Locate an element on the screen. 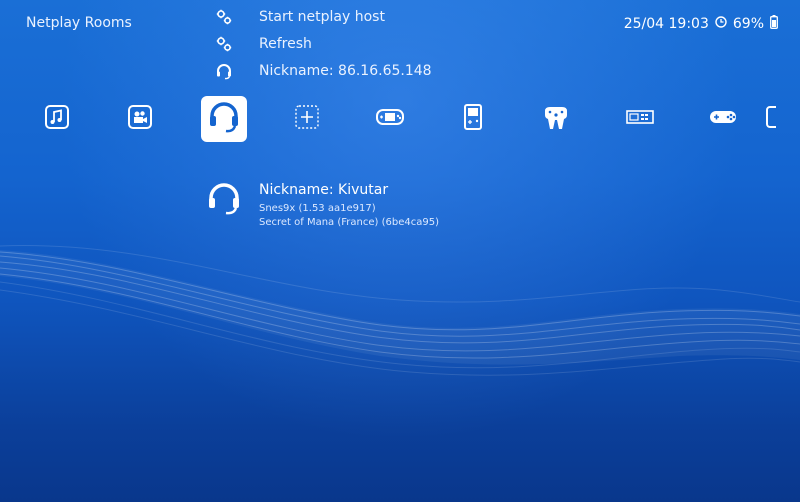 The image size is (800, 502). arcade-icon is located at coordinates (640, 119).